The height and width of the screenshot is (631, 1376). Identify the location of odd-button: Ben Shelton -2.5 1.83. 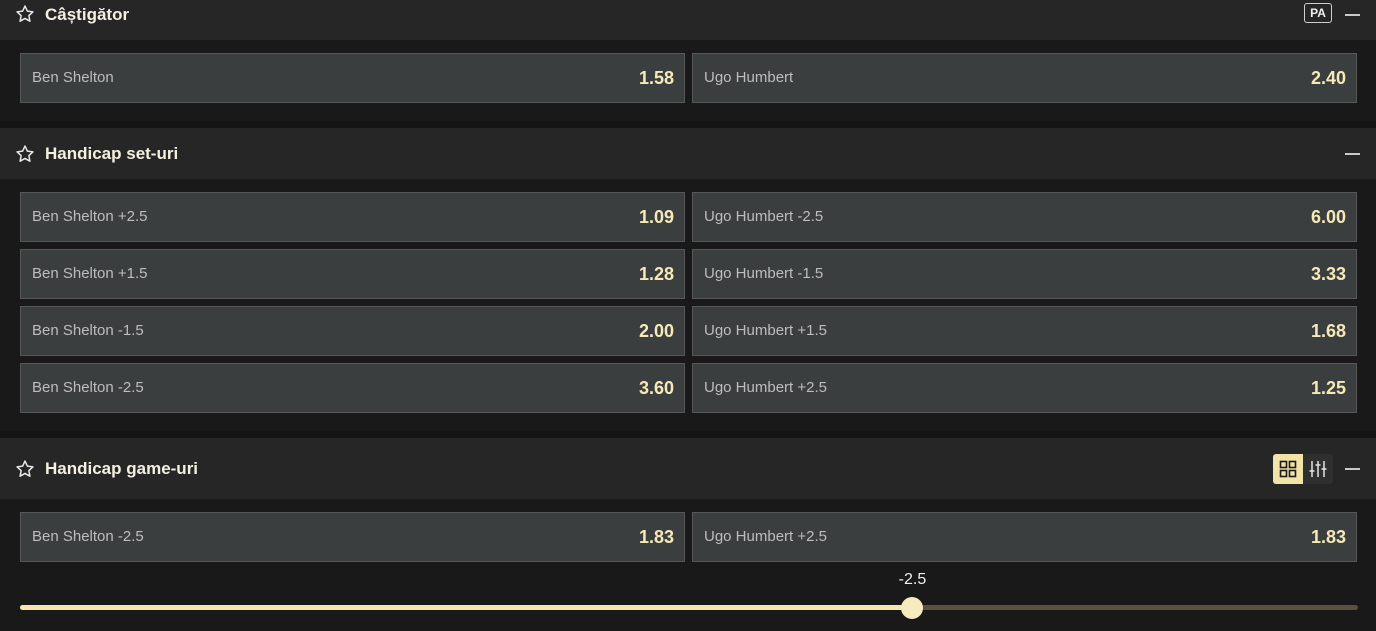
(352, 537).